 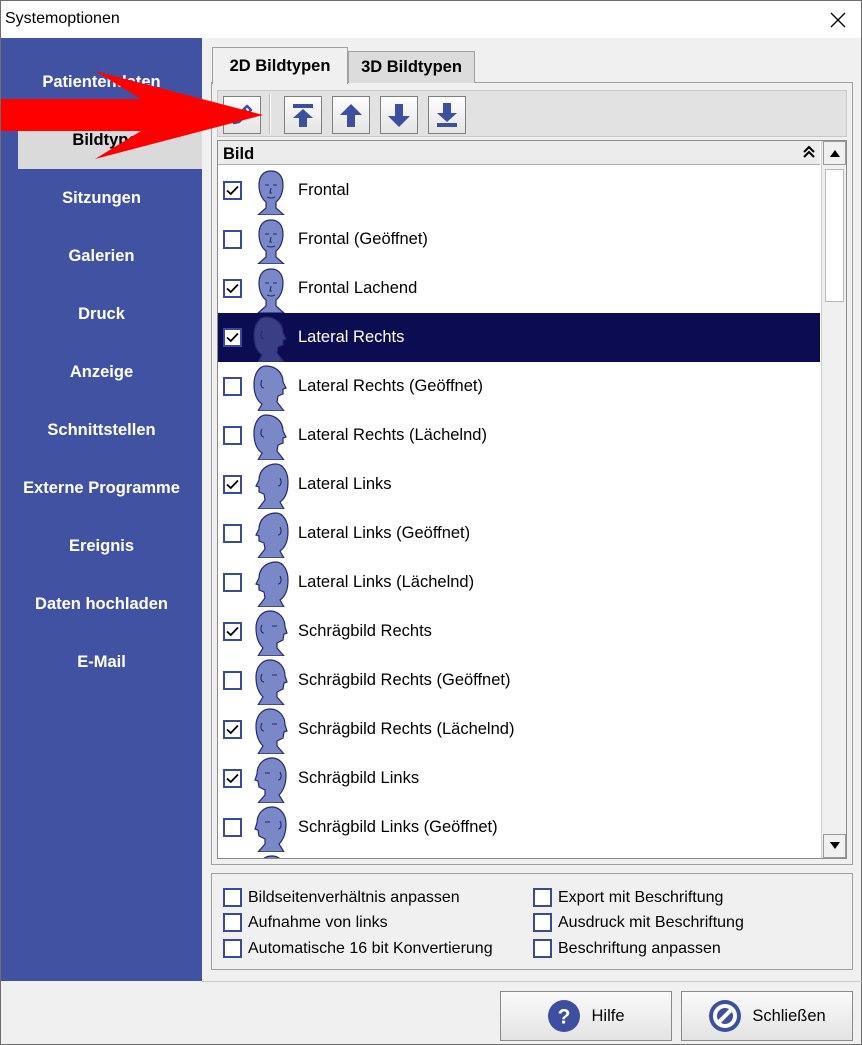 What do you see at coordinates (447, 115) in the screenshot?
I see `move-to-bottom-button` at bounding box center [447, 115].